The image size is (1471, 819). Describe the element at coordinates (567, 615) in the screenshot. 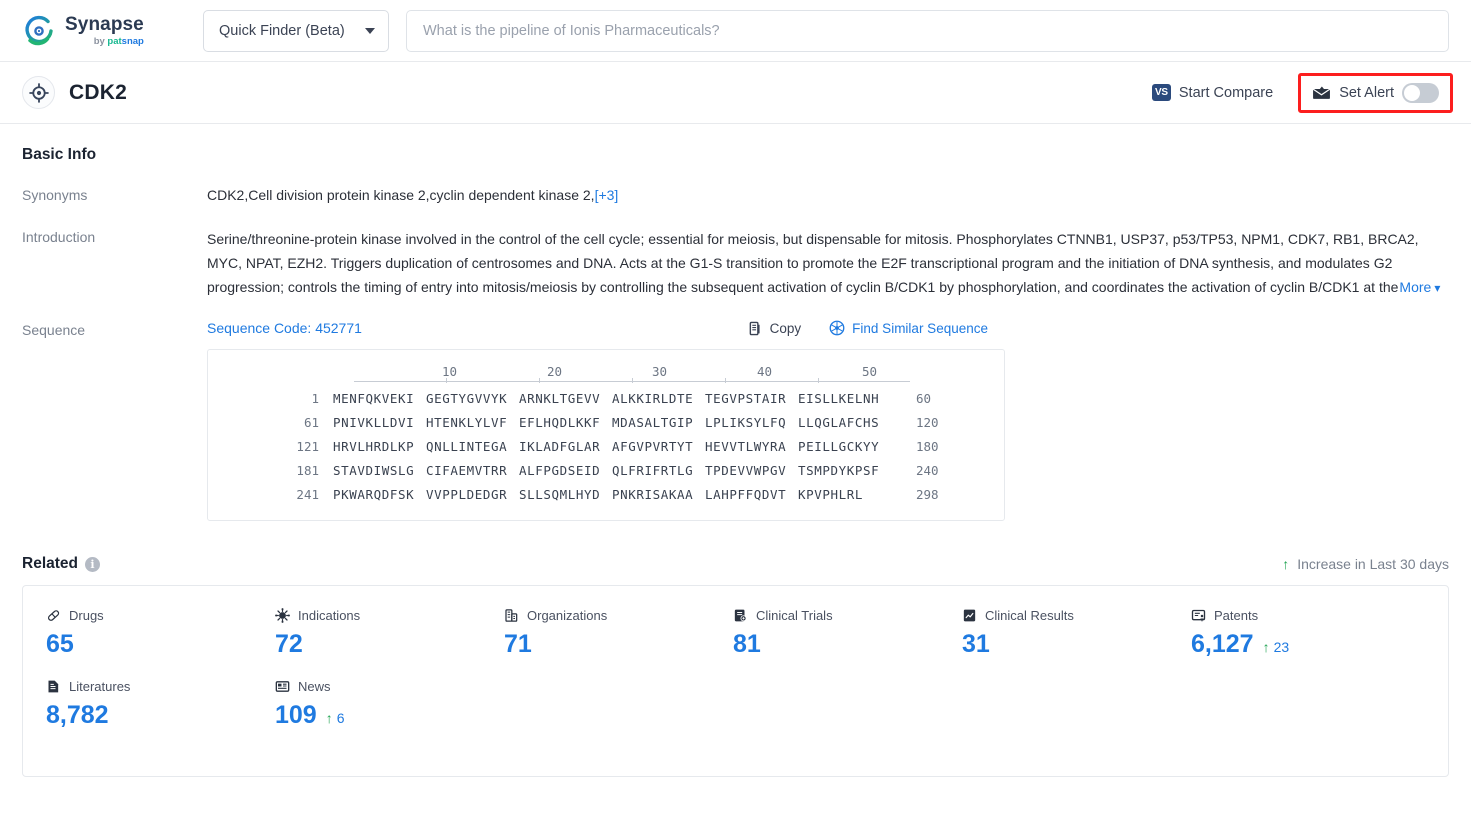

I see `metric-label: Organizations` at that location.